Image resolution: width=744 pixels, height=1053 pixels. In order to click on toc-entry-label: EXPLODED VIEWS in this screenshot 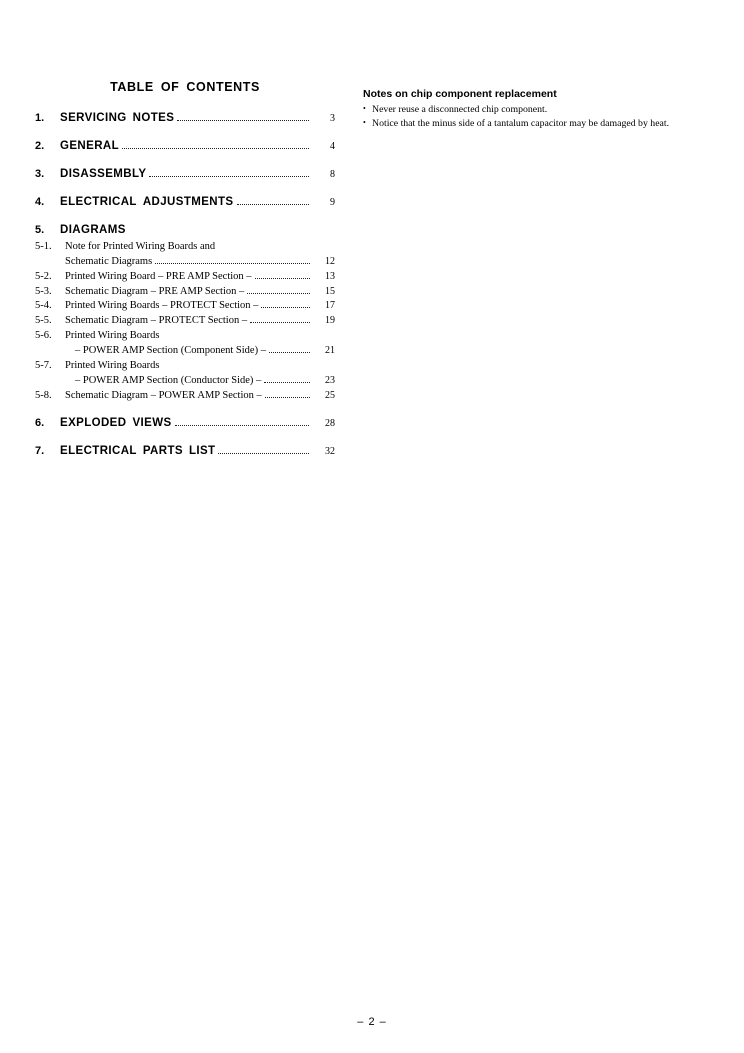, I will do `click(116, 423)`.